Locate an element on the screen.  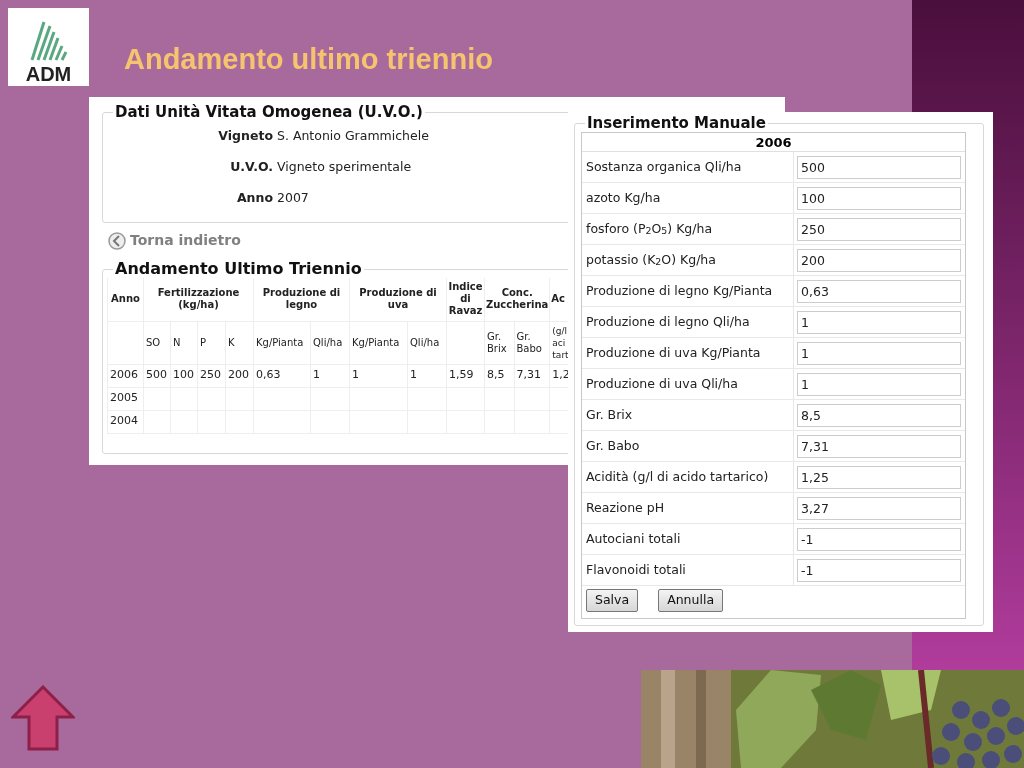
form-button: Salva is located at coordinates (612, 600).